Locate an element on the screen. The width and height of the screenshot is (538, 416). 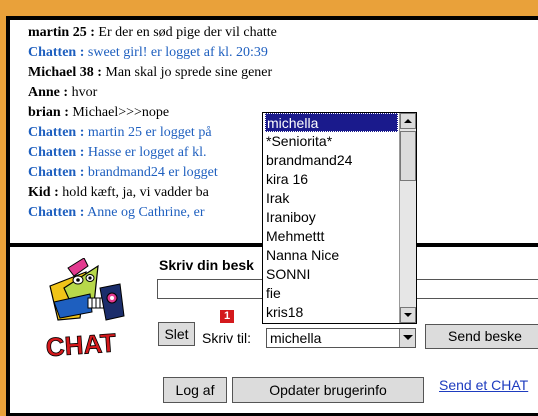
chat-message-text: Er der en sød pige der vil chatte is located at coordinates (185, 32).